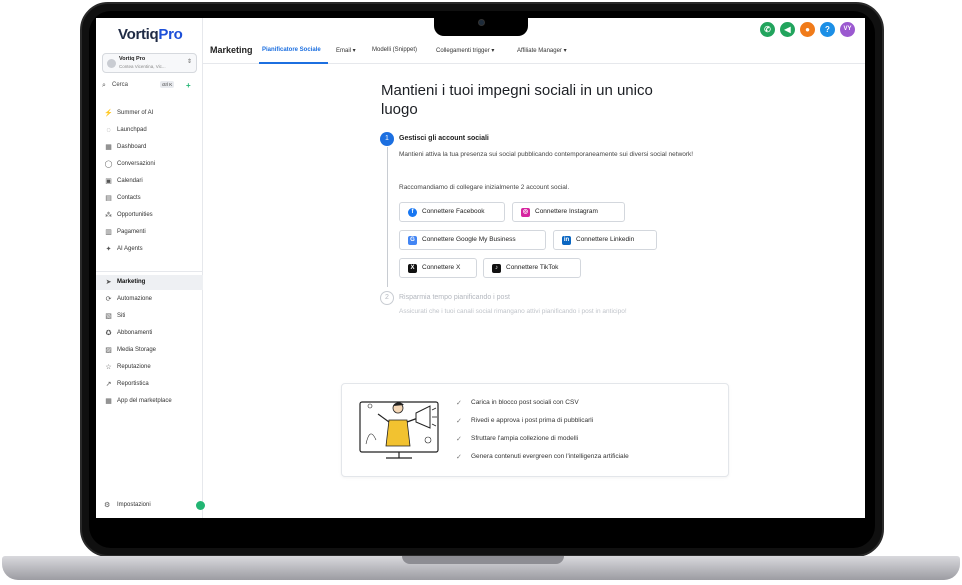 This screenshot has height=585, width=962. I want to click on sidebar-item-label: Opportunities, so click(135, 214).